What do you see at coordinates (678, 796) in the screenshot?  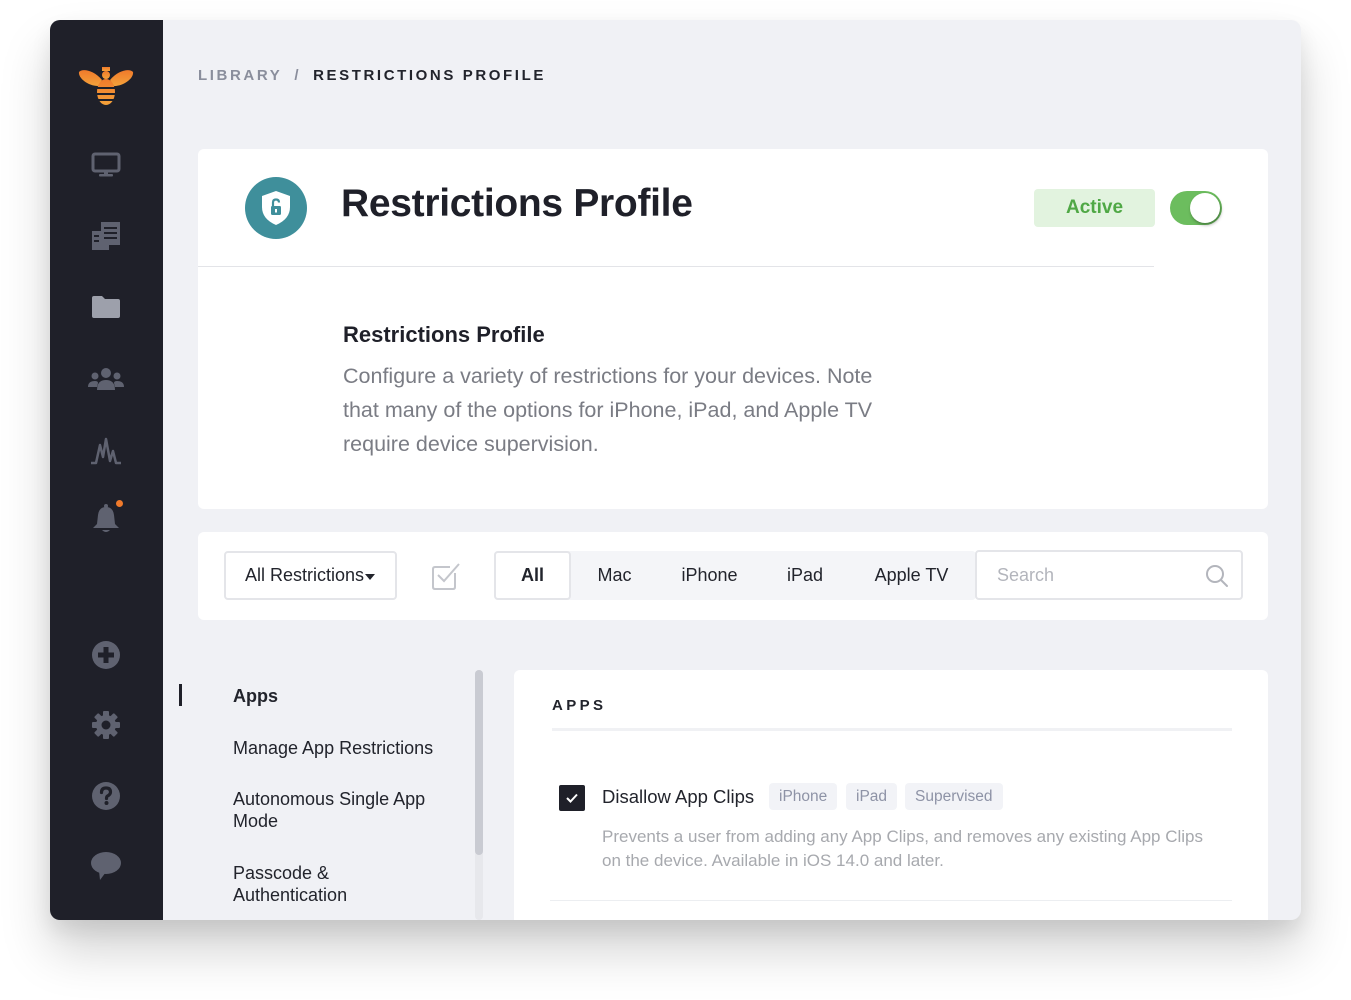 I see `option-label: Disallow App Clips` at bounding box center [678, 796].